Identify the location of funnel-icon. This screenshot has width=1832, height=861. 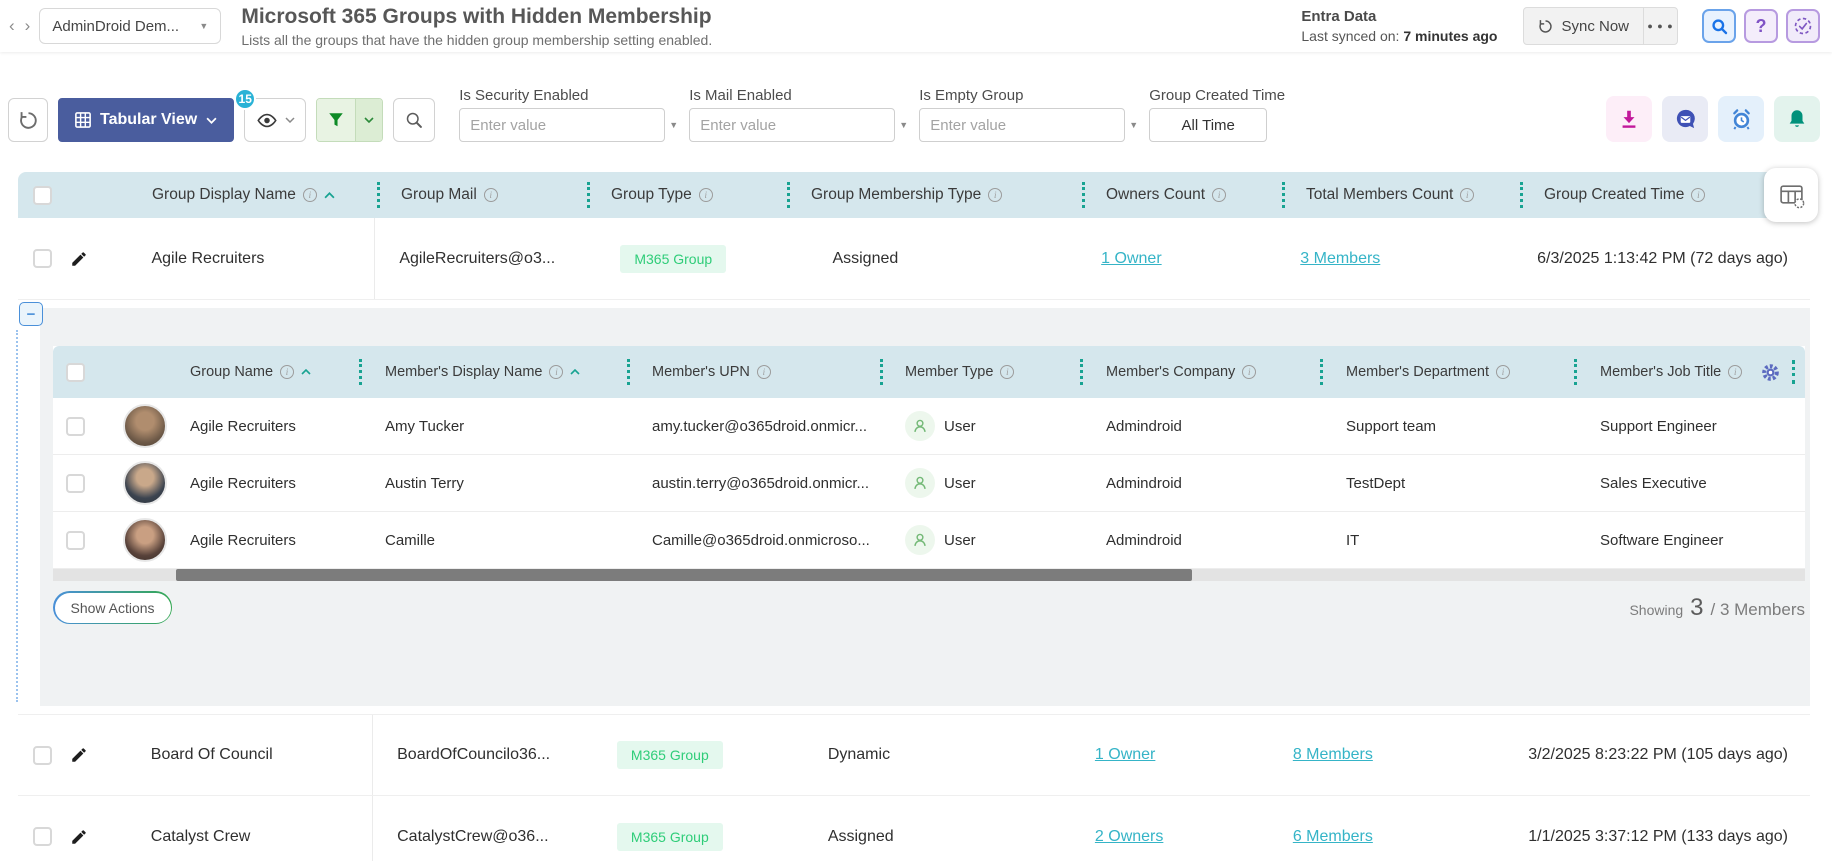
(336, 120).